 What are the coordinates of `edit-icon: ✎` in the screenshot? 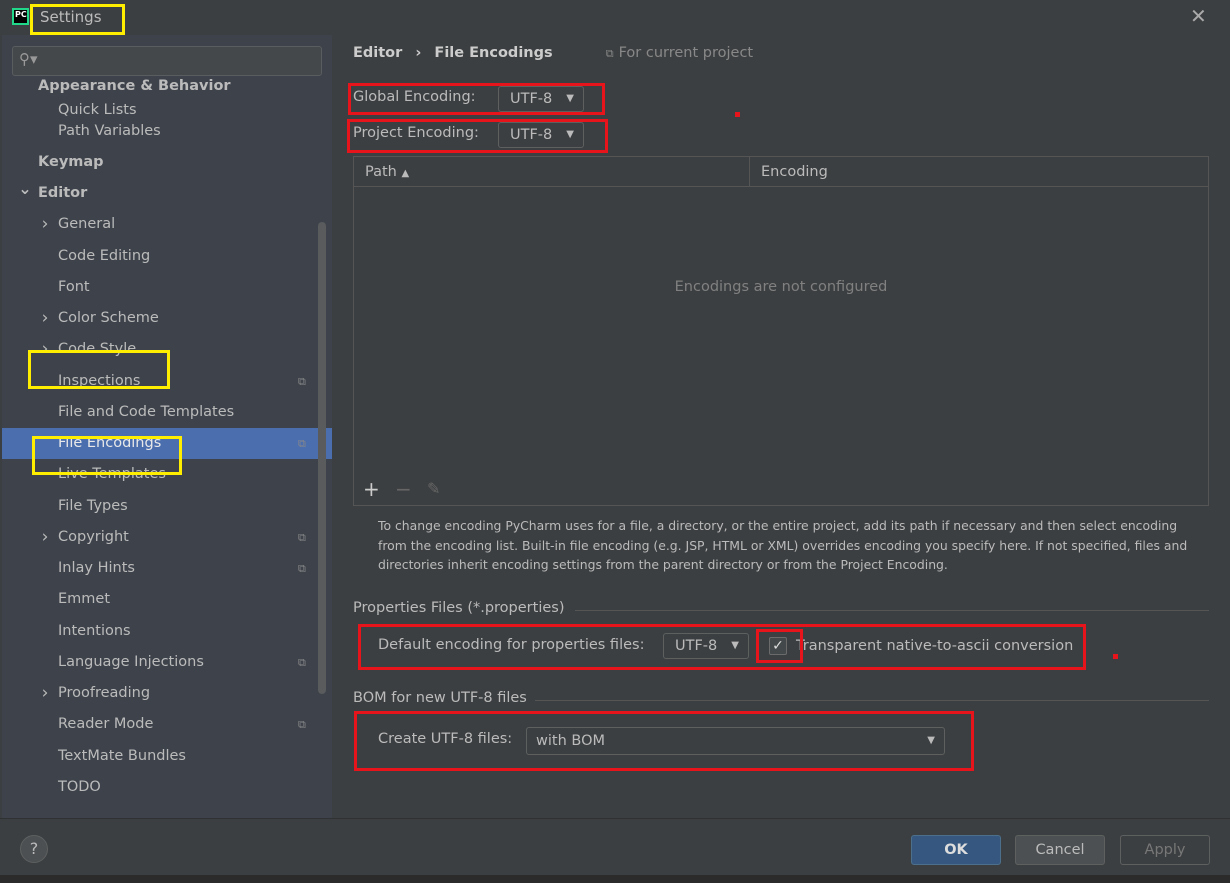 It's located at (433, 488).